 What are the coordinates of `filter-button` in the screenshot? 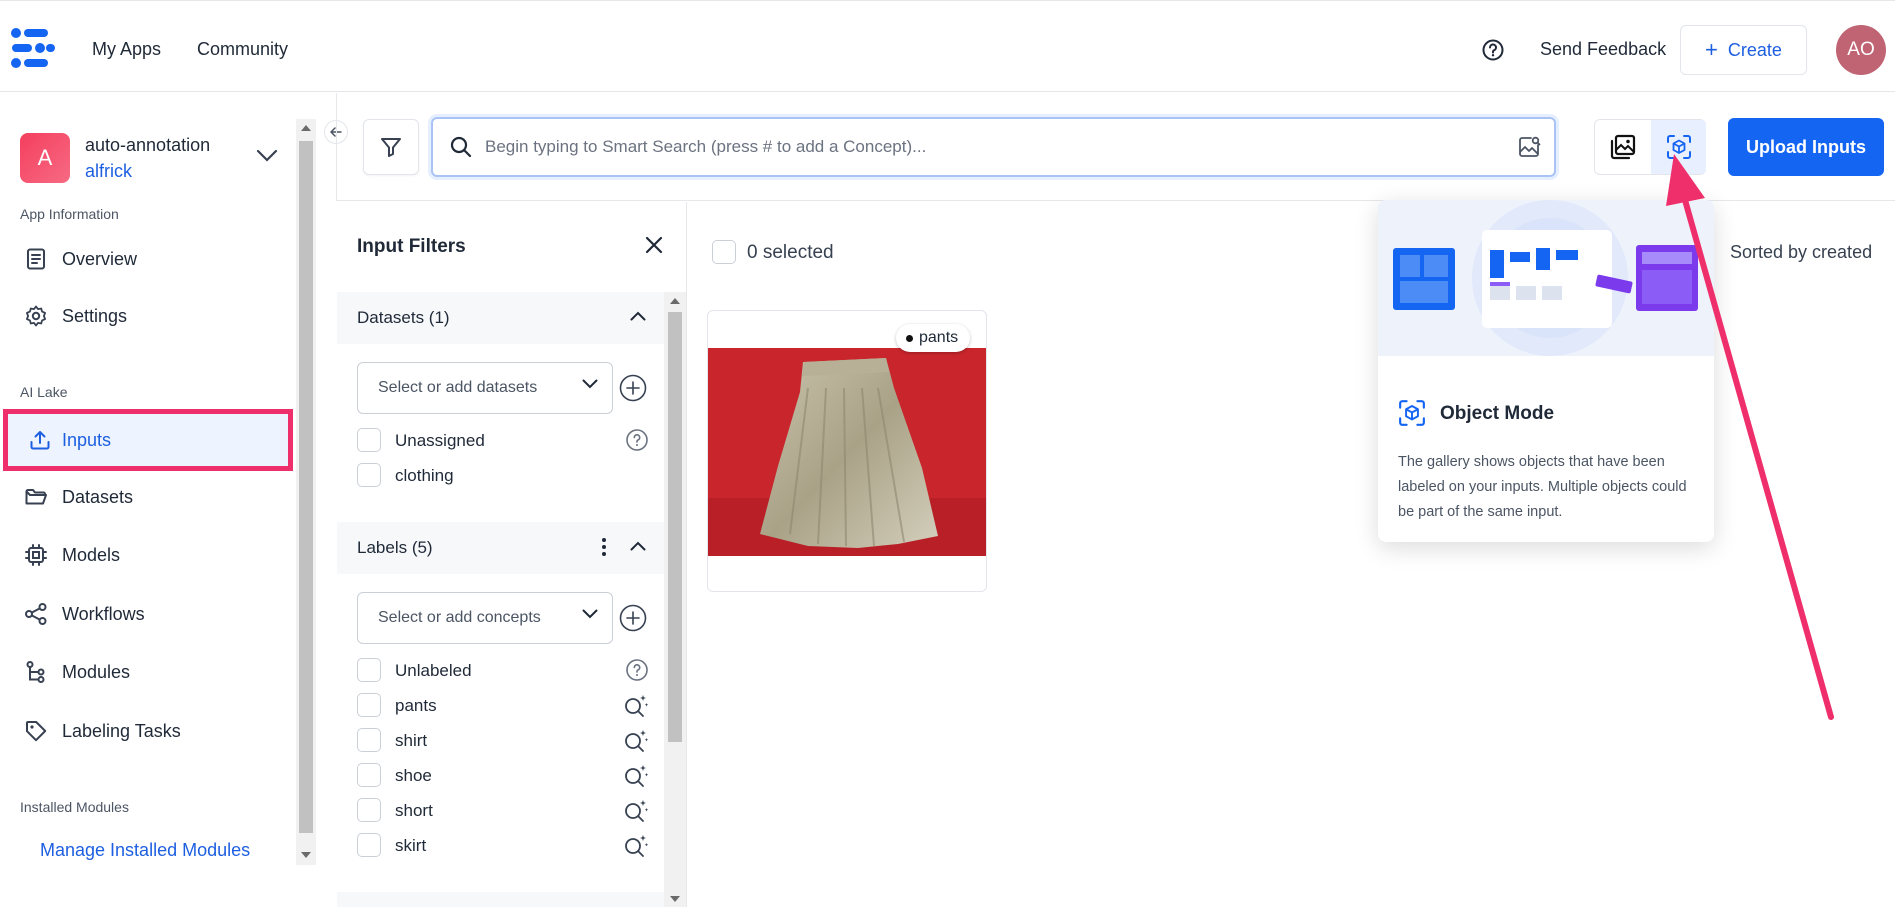 It's located at (391, 147).